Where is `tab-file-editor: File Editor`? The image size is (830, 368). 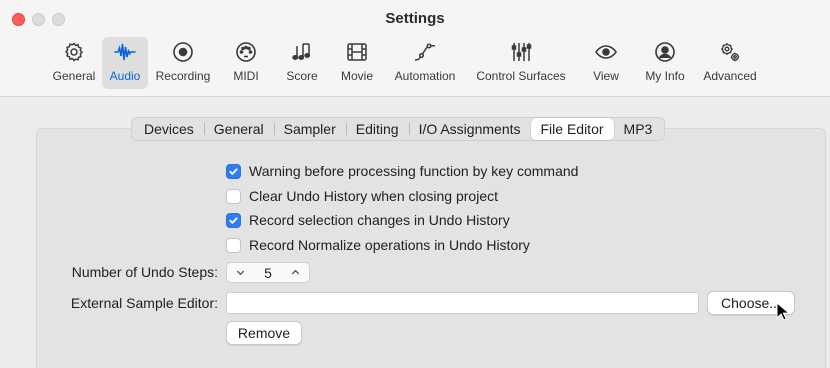
tab-file-editor: File Editor is located at coordinates (572, 129).